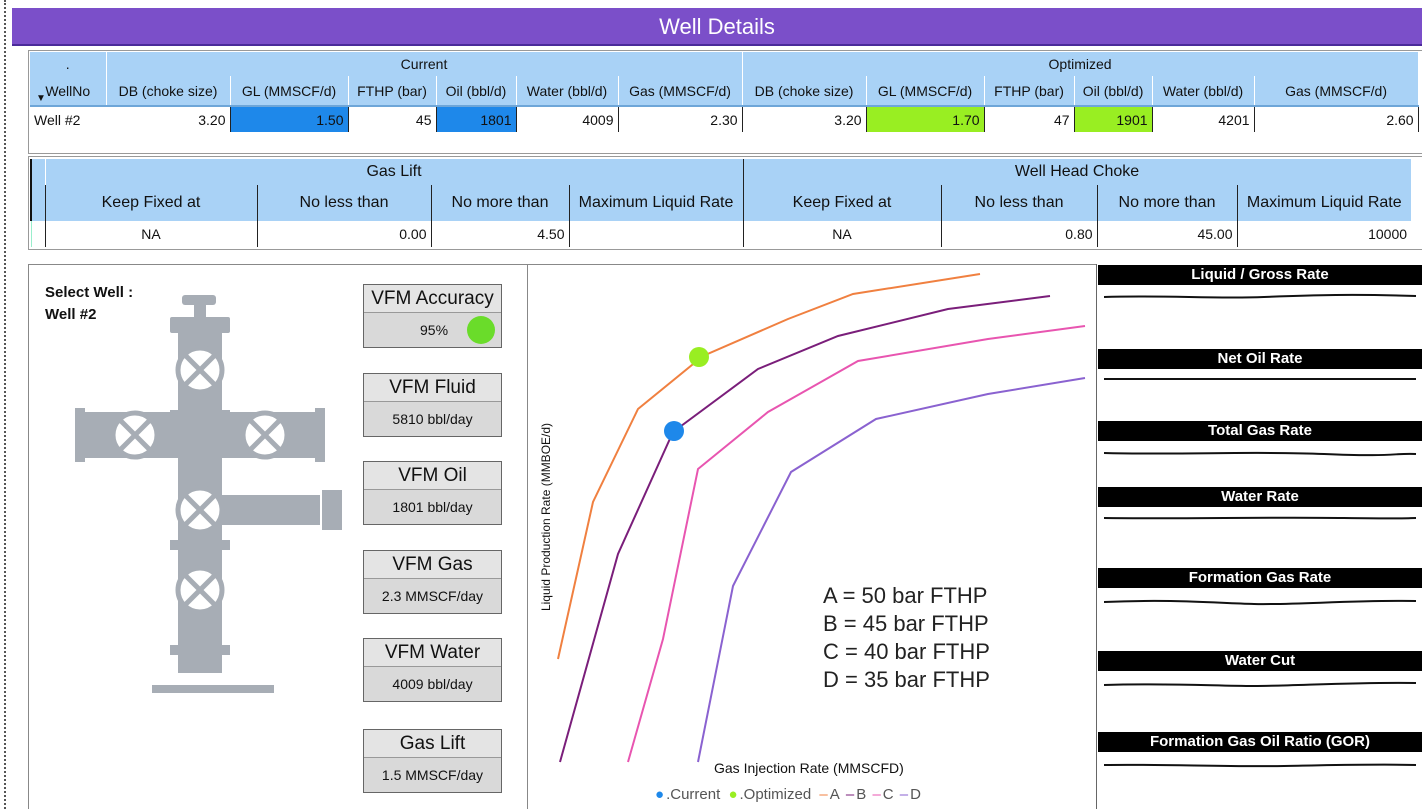 This screenshot has height=809, width=1422. What do you see at coordinates (41, 99) in the screenshot?
I see `sort-down-icon: ▼` at bounding box center [41, 99].